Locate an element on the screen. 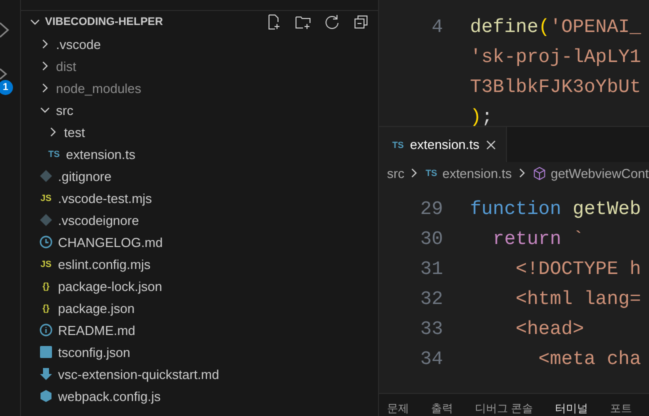 The width and height of the screenshot is (649, 416). file-item: CHANGELOG.md is located at coordinates (110, 242).